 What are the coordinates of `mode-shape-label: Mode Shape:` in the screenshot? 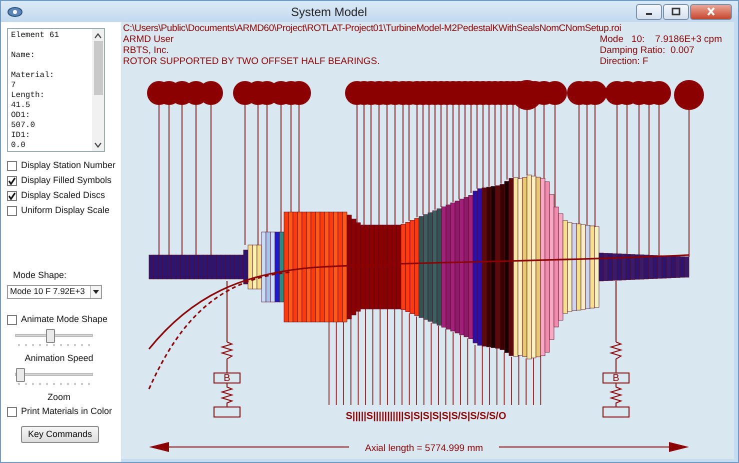 It's located at (40, 275).